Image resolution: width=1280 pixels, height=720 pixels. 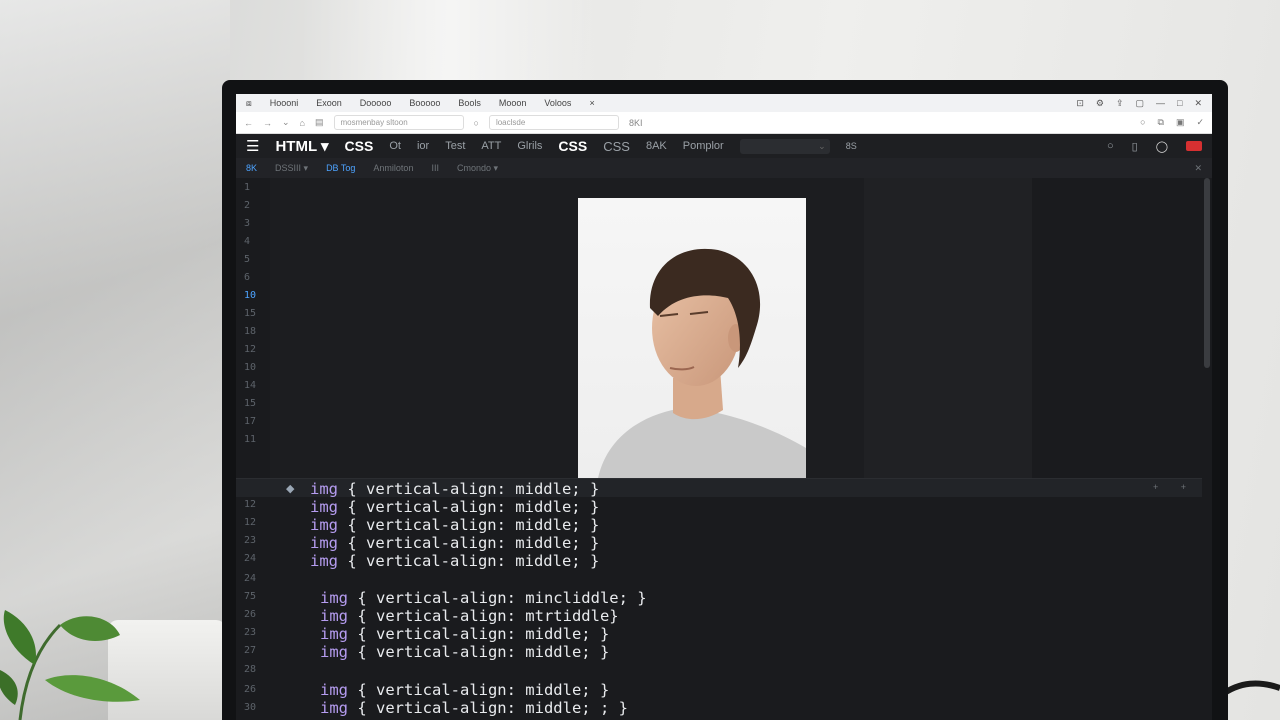 What do you see at coordinates (247, 259) in the screenshot?
I see `line-number: 5` at bounding box center [247, 259].